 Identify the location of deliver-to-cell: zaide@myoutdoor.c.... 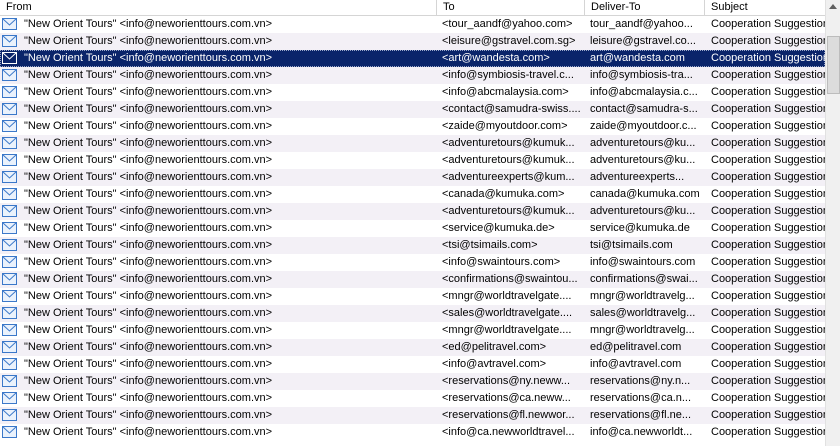
(643, 126).